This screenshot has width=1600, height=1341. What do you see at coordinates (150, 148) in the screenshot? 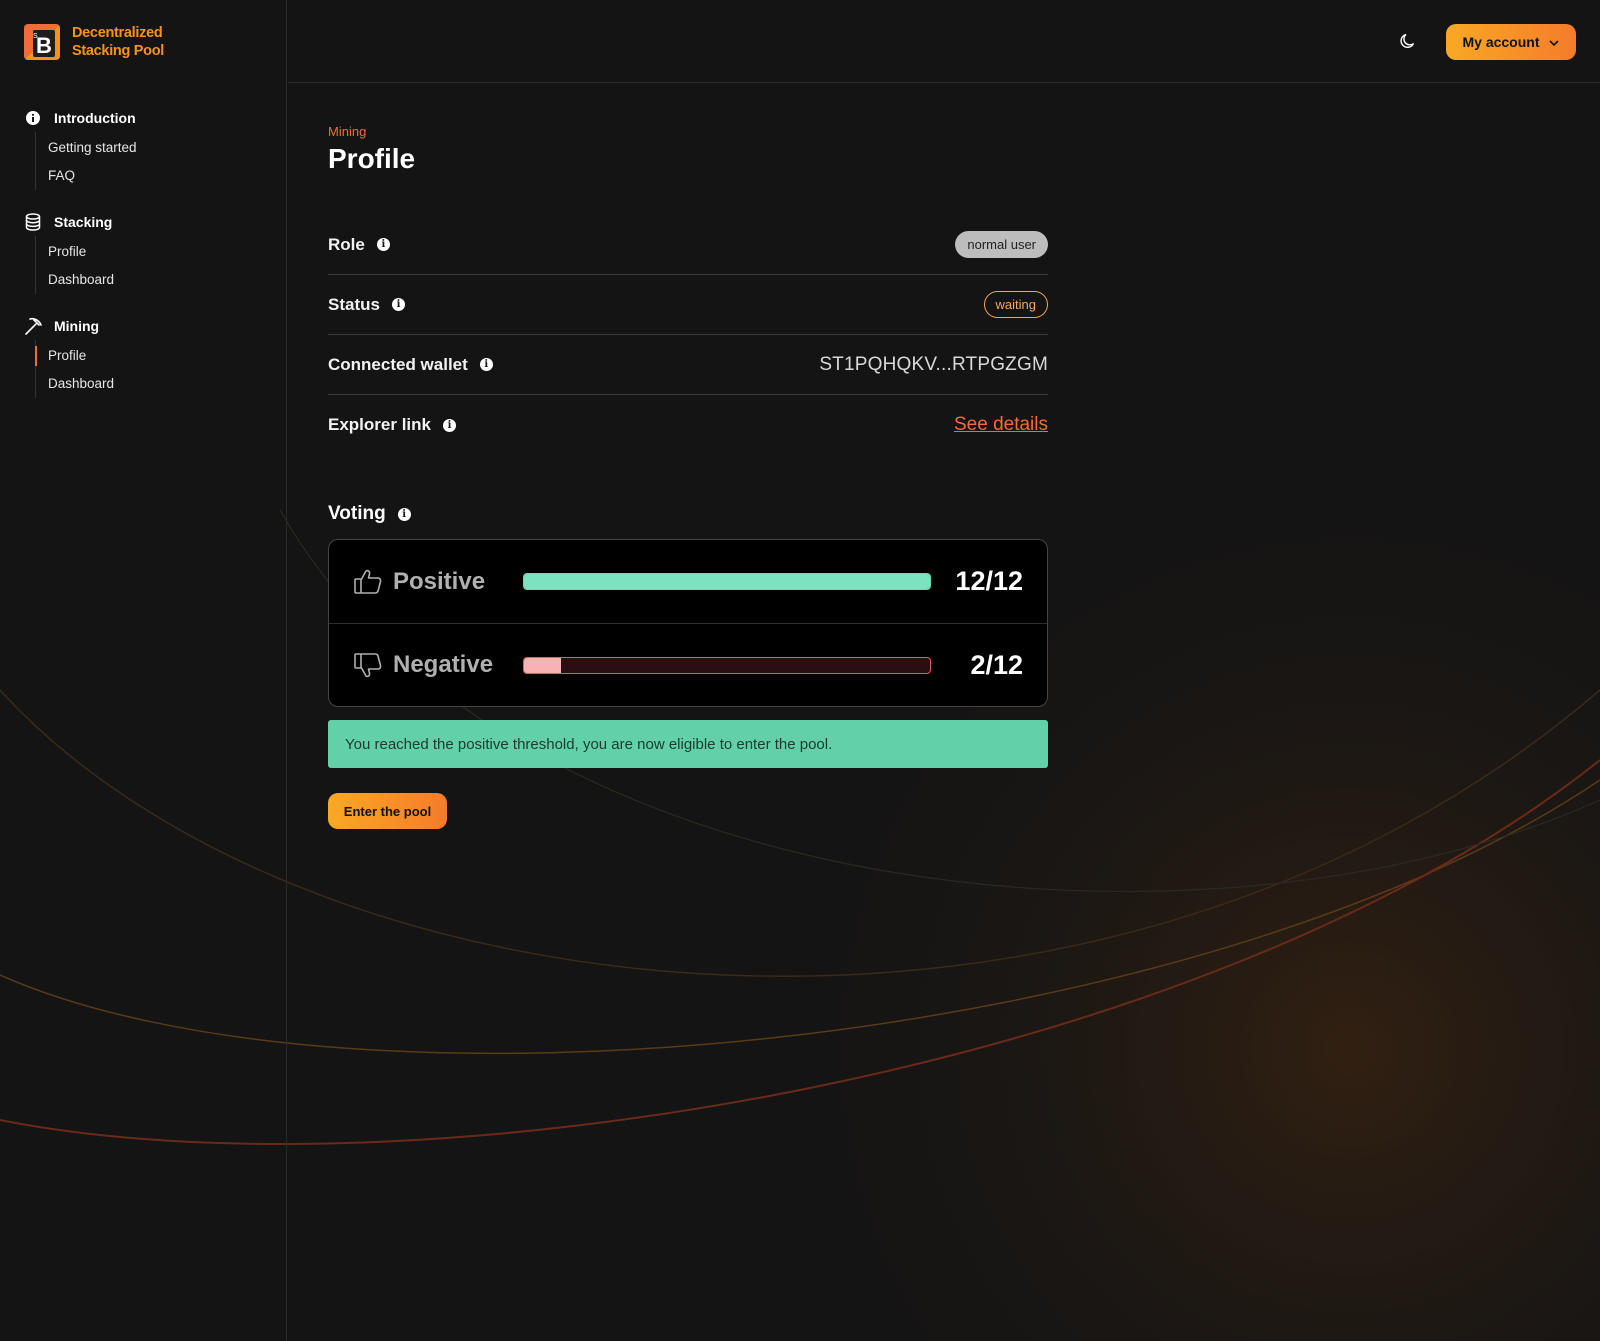
I see `sidebar-item-getting-started: Getting started` at bounding box center [150, 148].